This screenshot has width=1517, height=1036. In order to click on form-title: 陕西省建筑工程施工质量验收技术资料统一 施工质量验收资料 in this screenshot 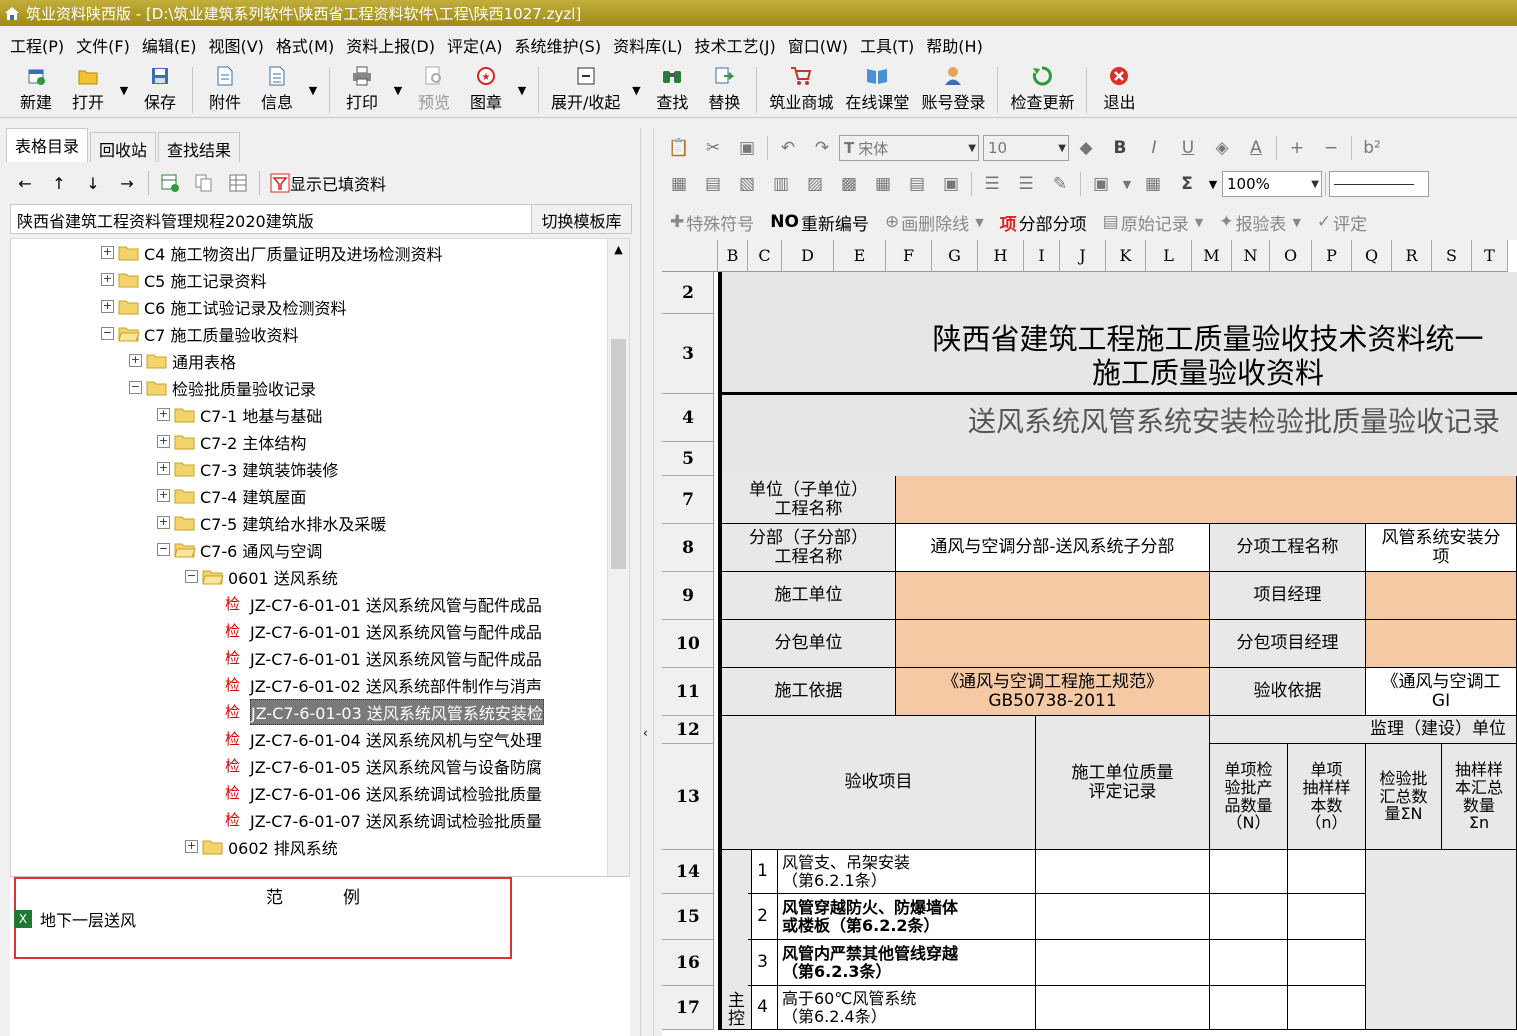, I will do `click(1207, 356)`.